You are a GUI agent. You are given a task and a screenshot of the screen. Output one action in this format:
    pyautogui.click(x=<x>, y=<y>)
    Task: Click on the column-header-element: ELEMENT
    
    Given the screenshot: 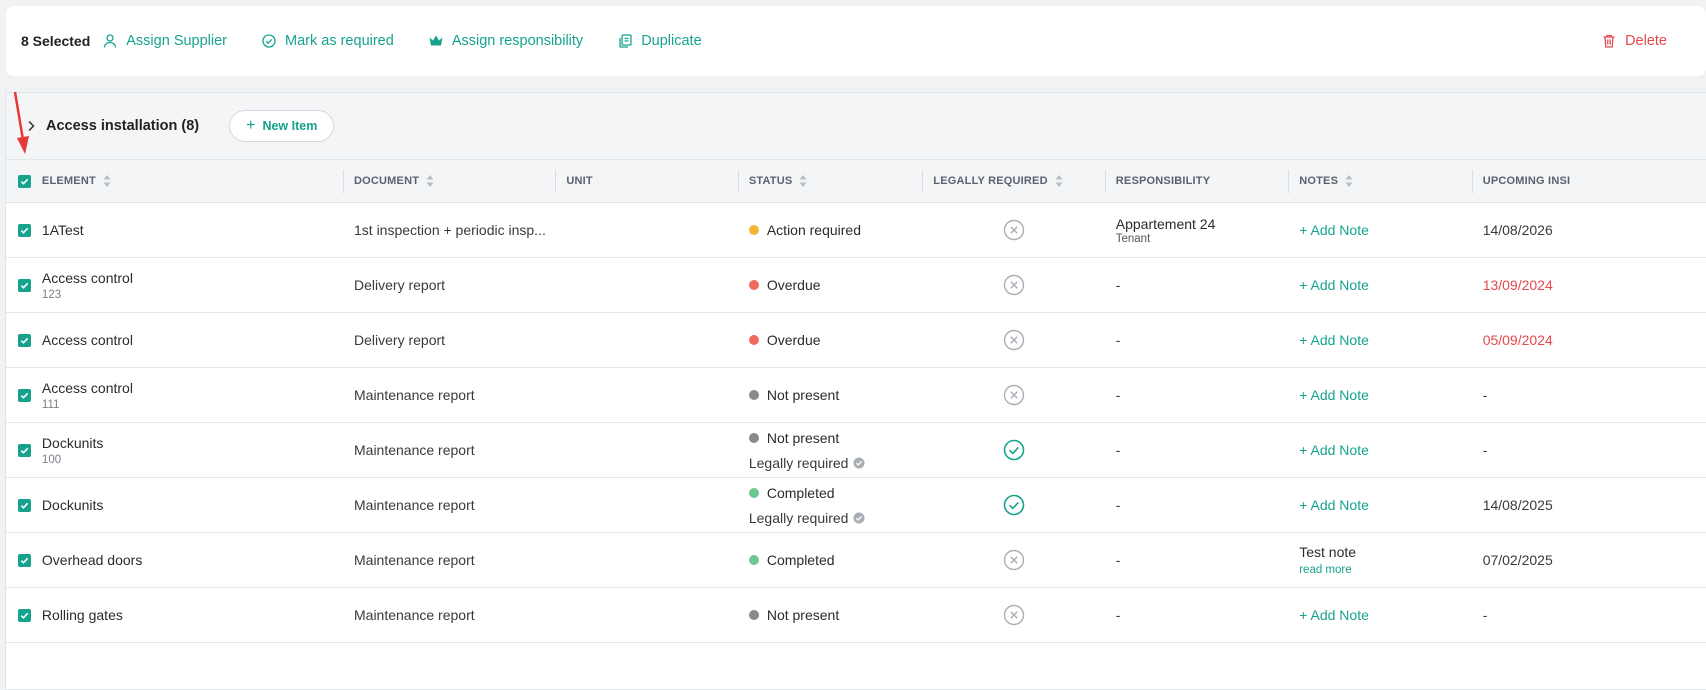 What is the action you would take?
    pyautogui.click(x=192, y=181)
    